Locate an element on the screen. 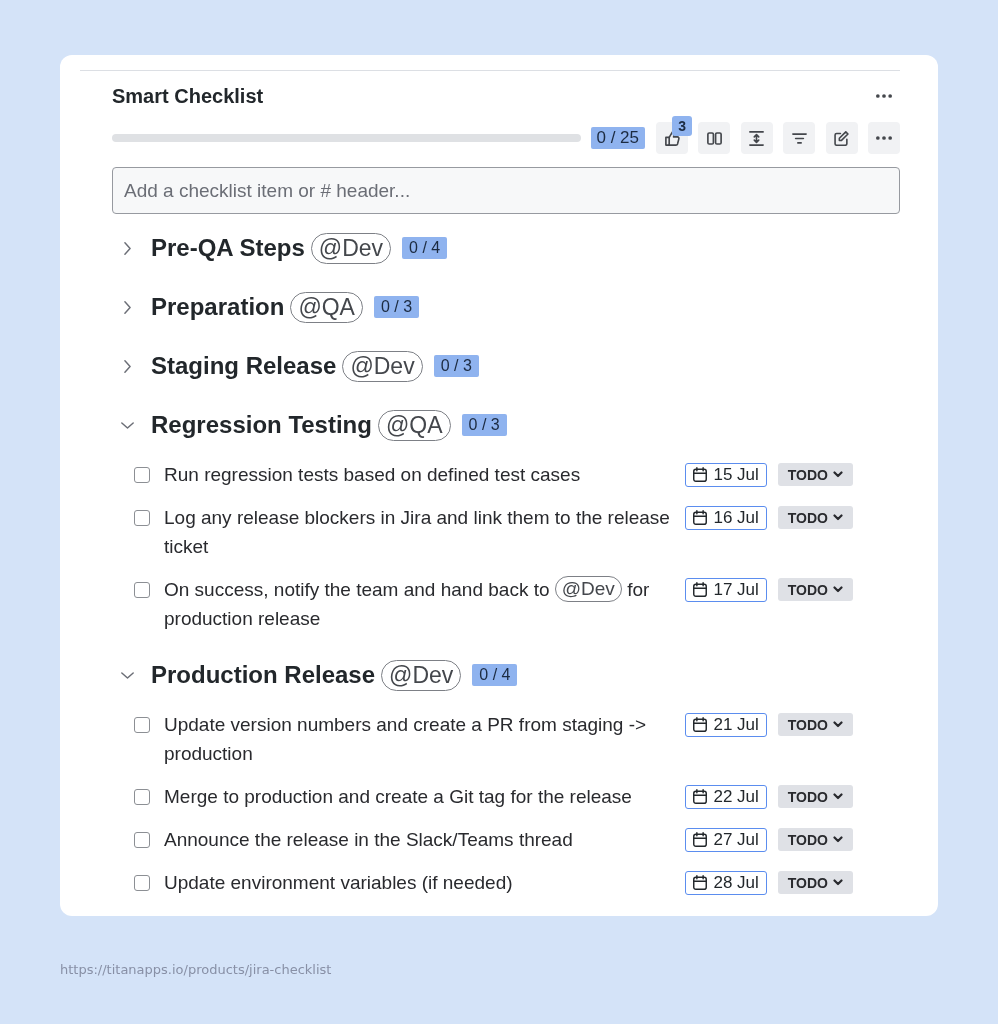 Image resolution: width=998 pixels, height=1024 pixels. edit-icon is located at coordinates (842, 138).